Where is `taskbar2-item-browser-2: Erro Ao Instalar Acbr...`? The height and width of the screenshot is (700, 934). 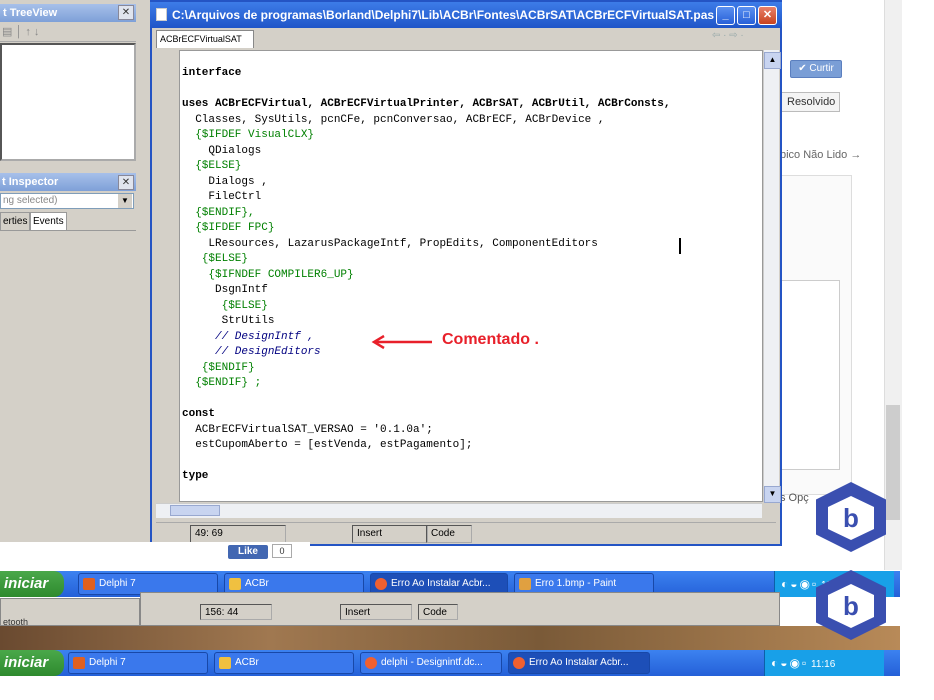 taskbar2-item-browser-2: Erro Ao Instalar Acbr... is located at coordinates (579, 663).